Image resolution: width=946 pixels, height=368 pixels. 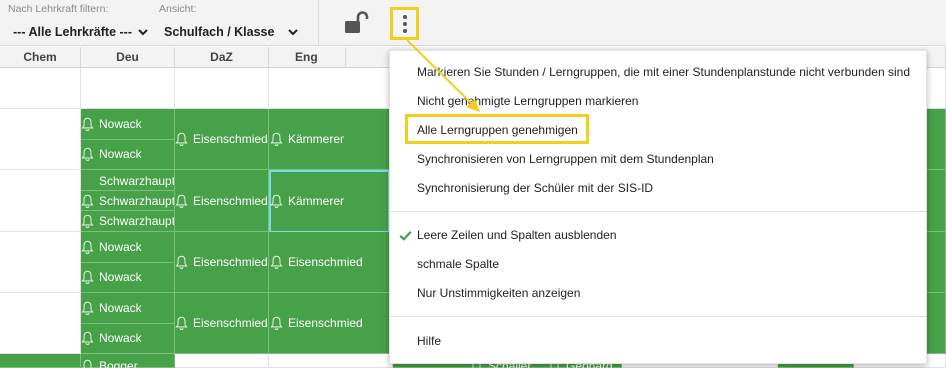 I want to click on menu-item-help: Hilfe, so click(x=429, y=341).